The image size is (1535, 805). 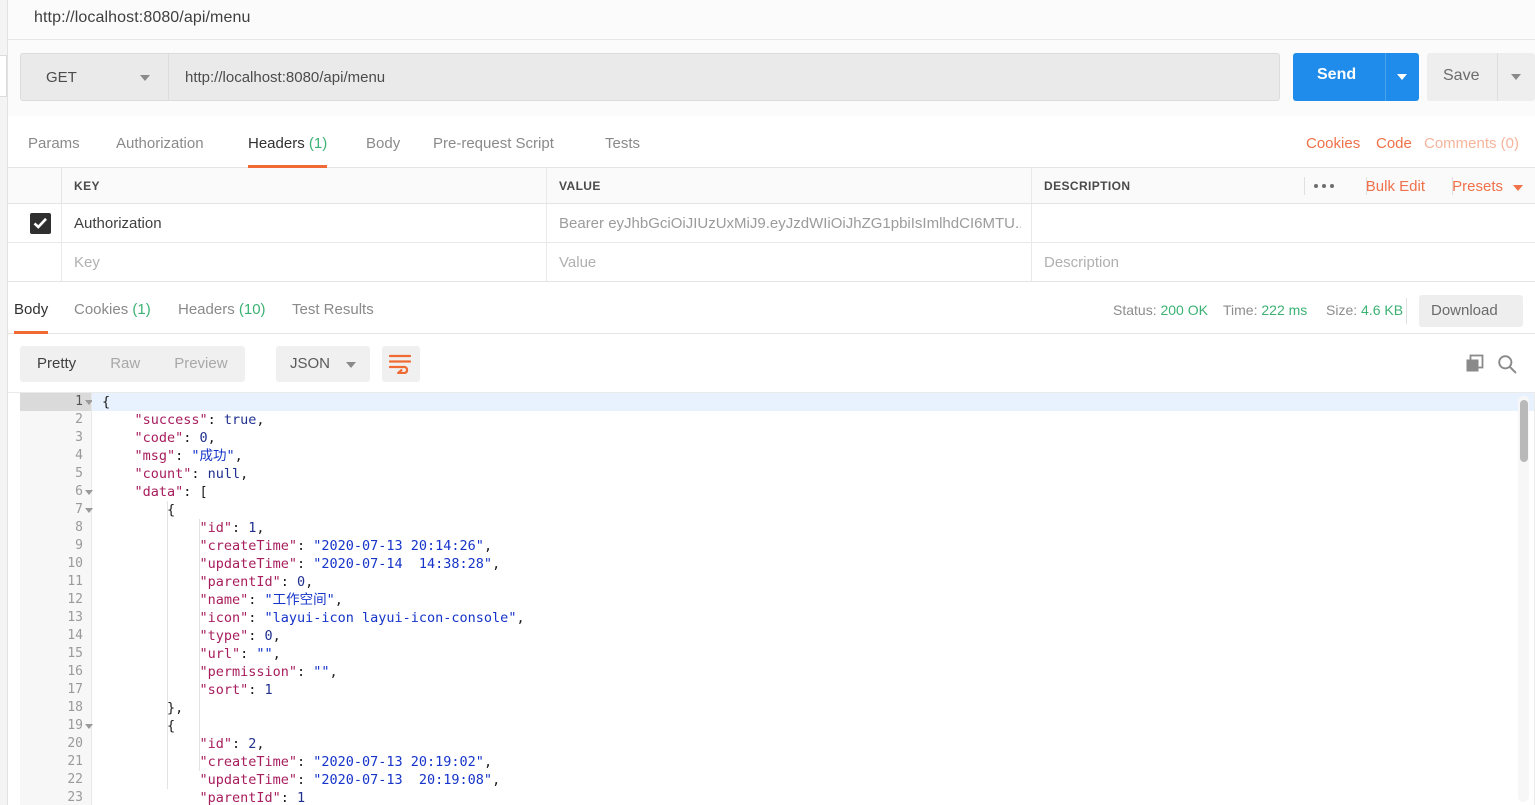 What do you see at coordinates (206, 309) in the screenshot?
I see `tab-label: Headers` at bounding box center [206, 309].